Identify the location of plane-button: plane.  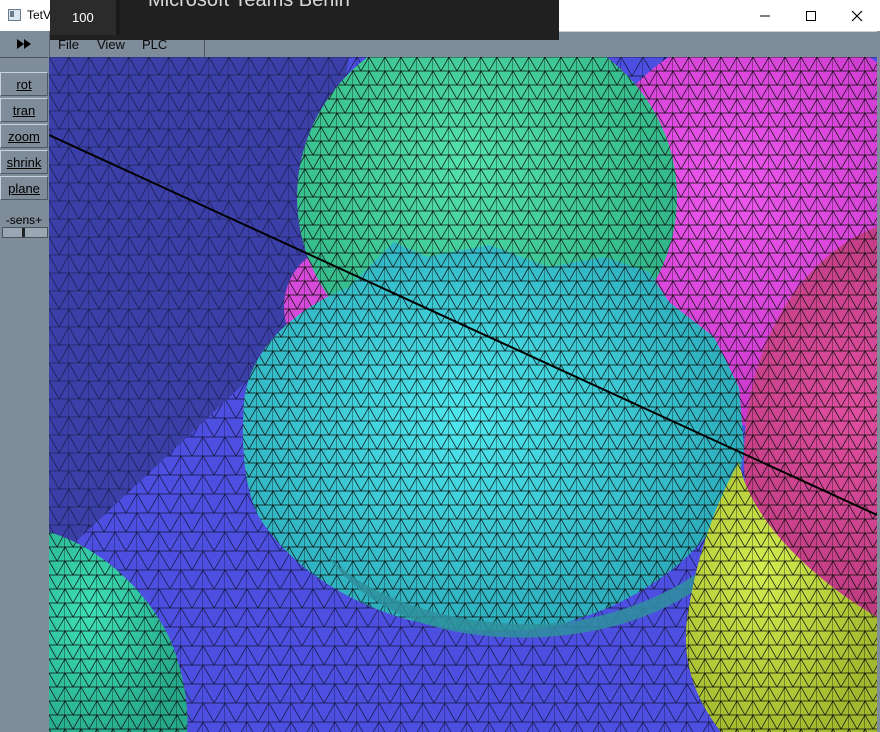
(24, 188).